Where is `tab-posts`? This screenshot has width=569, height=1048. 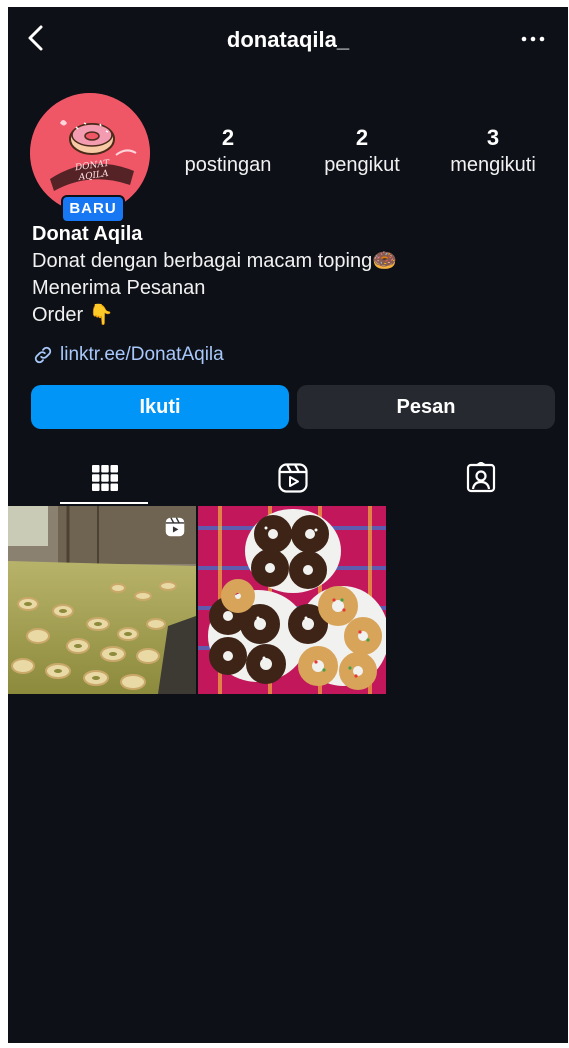 tab-posts is located at coordinates (105, 478).